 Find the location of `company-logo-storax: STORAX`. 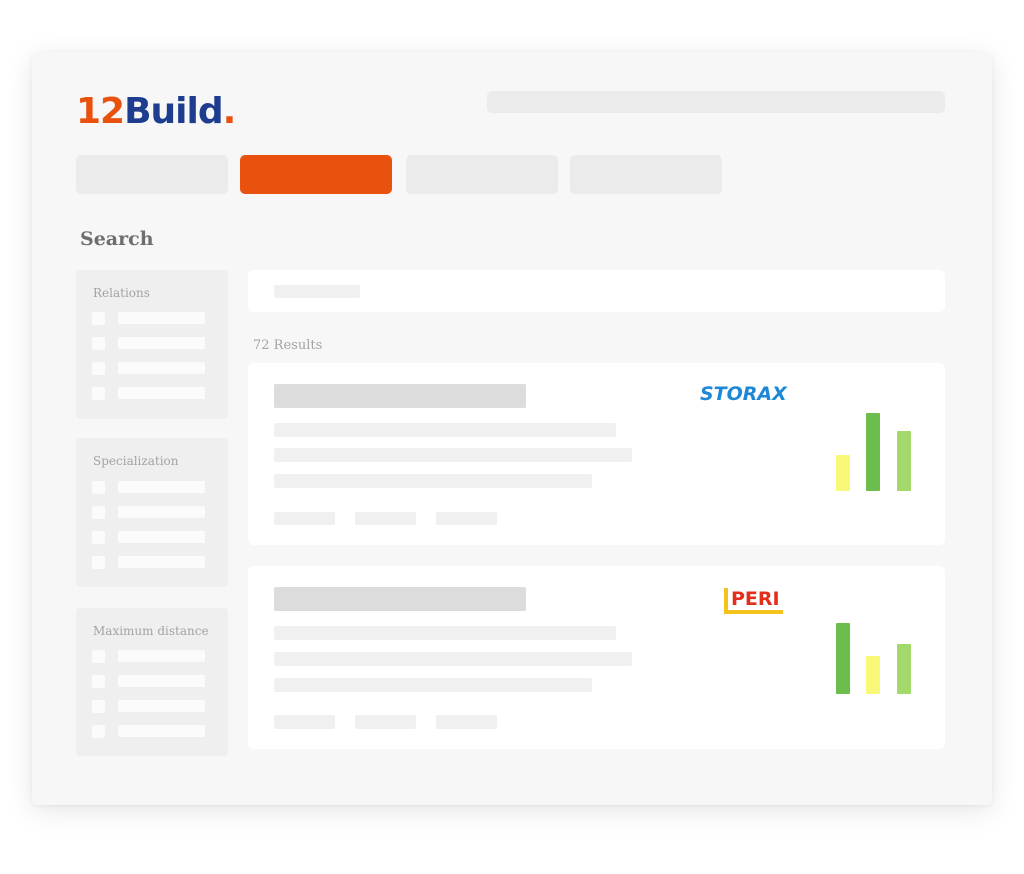

company-logo-storax: STORAX is located at coordinates (743, 394).